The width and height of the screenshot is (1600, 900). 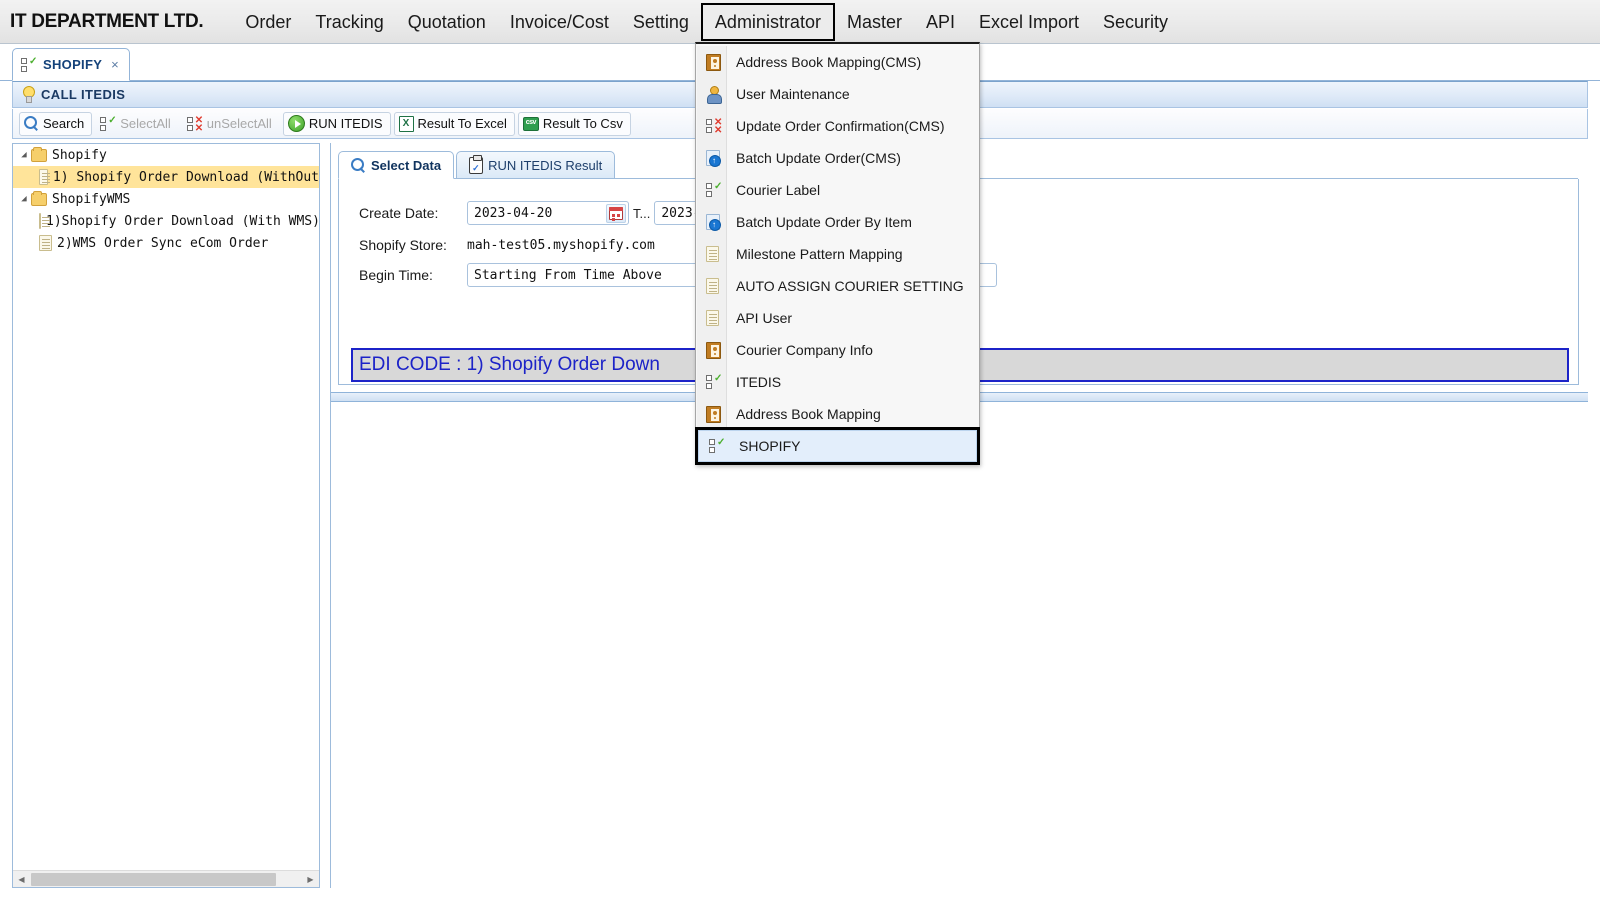 I want to click on menu-option-icon-wrap: ✕ ✕, so click(x=714, y=126).